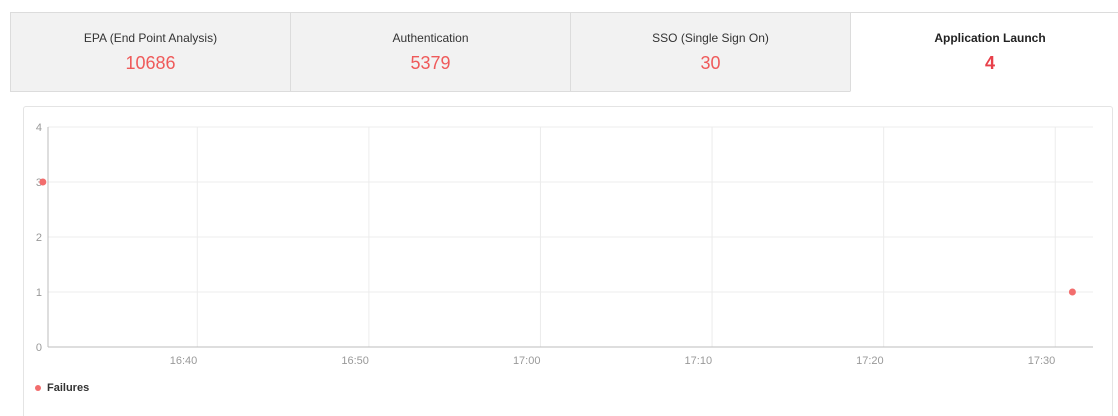  Describe the element at coordinates (68, 388) in the screenshot. I see `legend-label: Failures` at that location.